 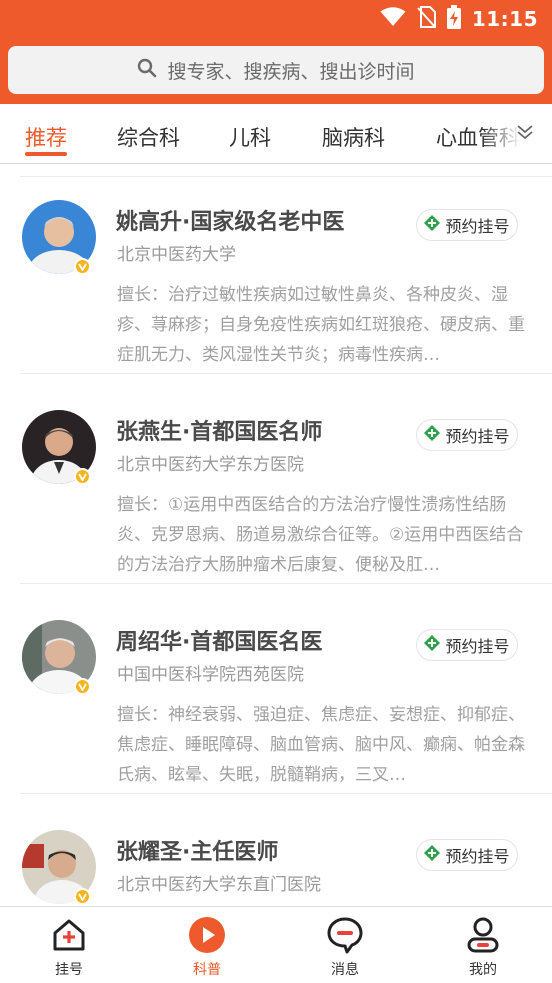 I want to click on search-icon, so click(x=147, y=70).